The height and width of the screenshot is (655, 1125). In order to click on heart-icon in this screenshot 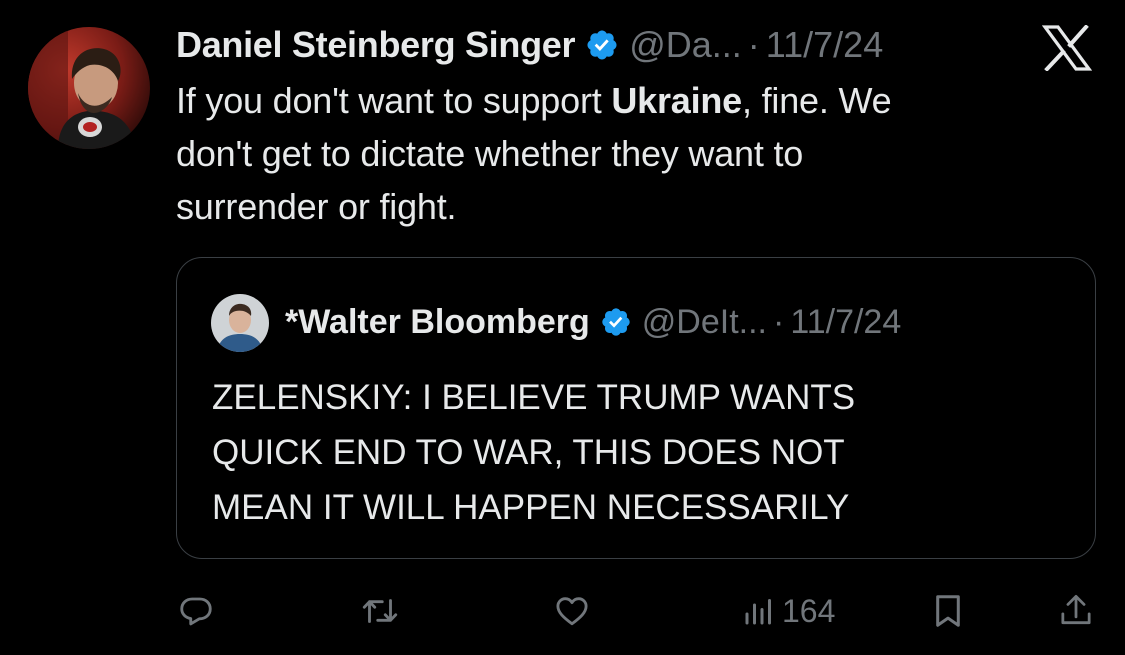, I will do `click(572, 611)`.